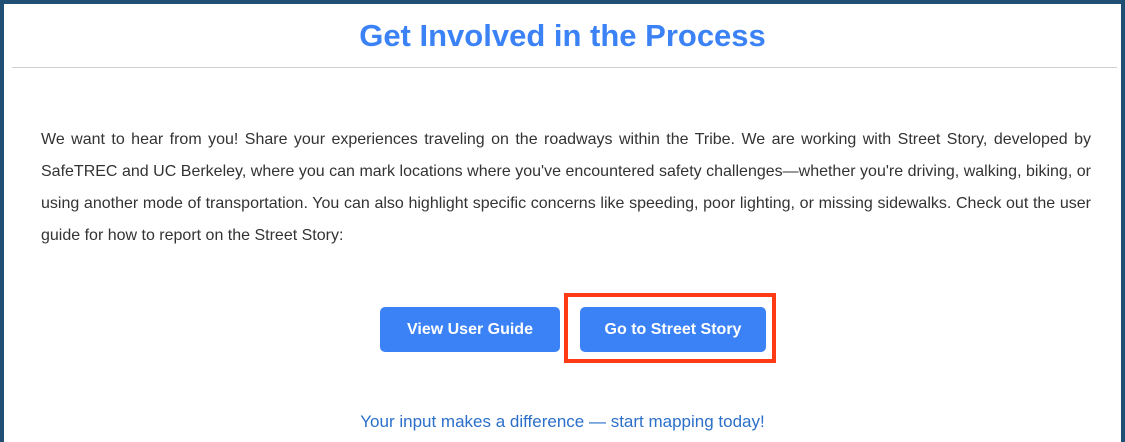  Describe the element at coordinates (562, 35) in the screenshot. I see `section-title: Get Involved in the Process` at that location.